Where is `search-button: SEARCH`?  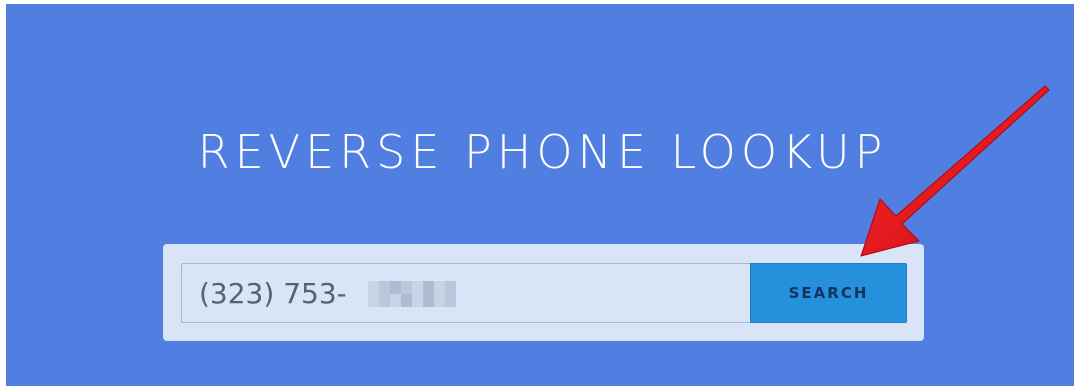
search-button: SEARCH is located at coordinates (828, 293).